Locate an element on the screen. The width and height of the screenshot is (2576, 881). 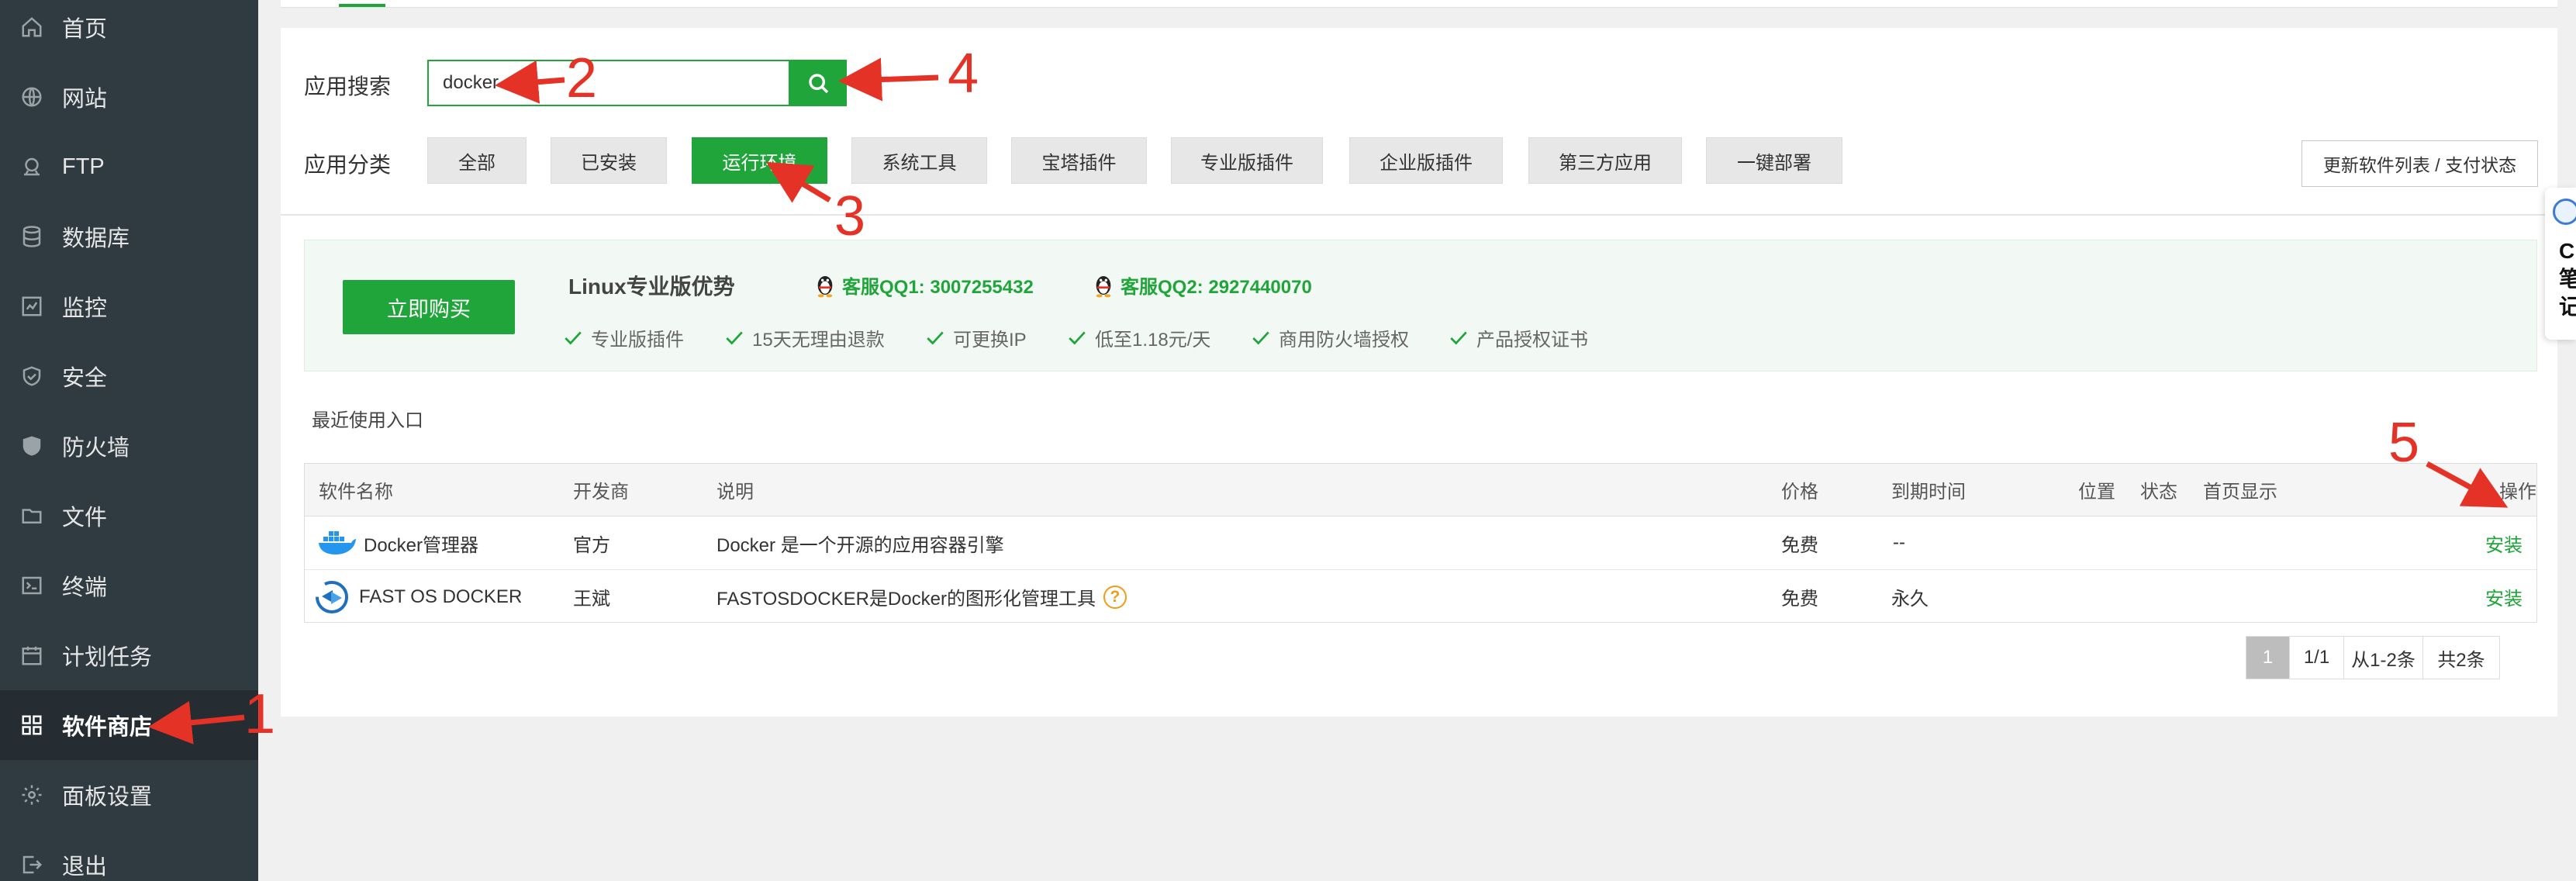
sidebar-item-terminal: 终端 is located at coordinates (129, 585).